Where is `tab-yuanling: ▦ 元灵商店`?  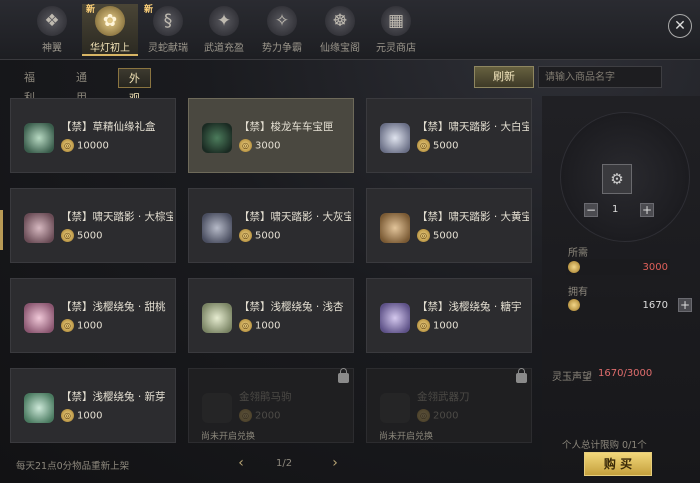
tab-yuanling: ▦ 元灵商店 is located at coordinates (396, 30).